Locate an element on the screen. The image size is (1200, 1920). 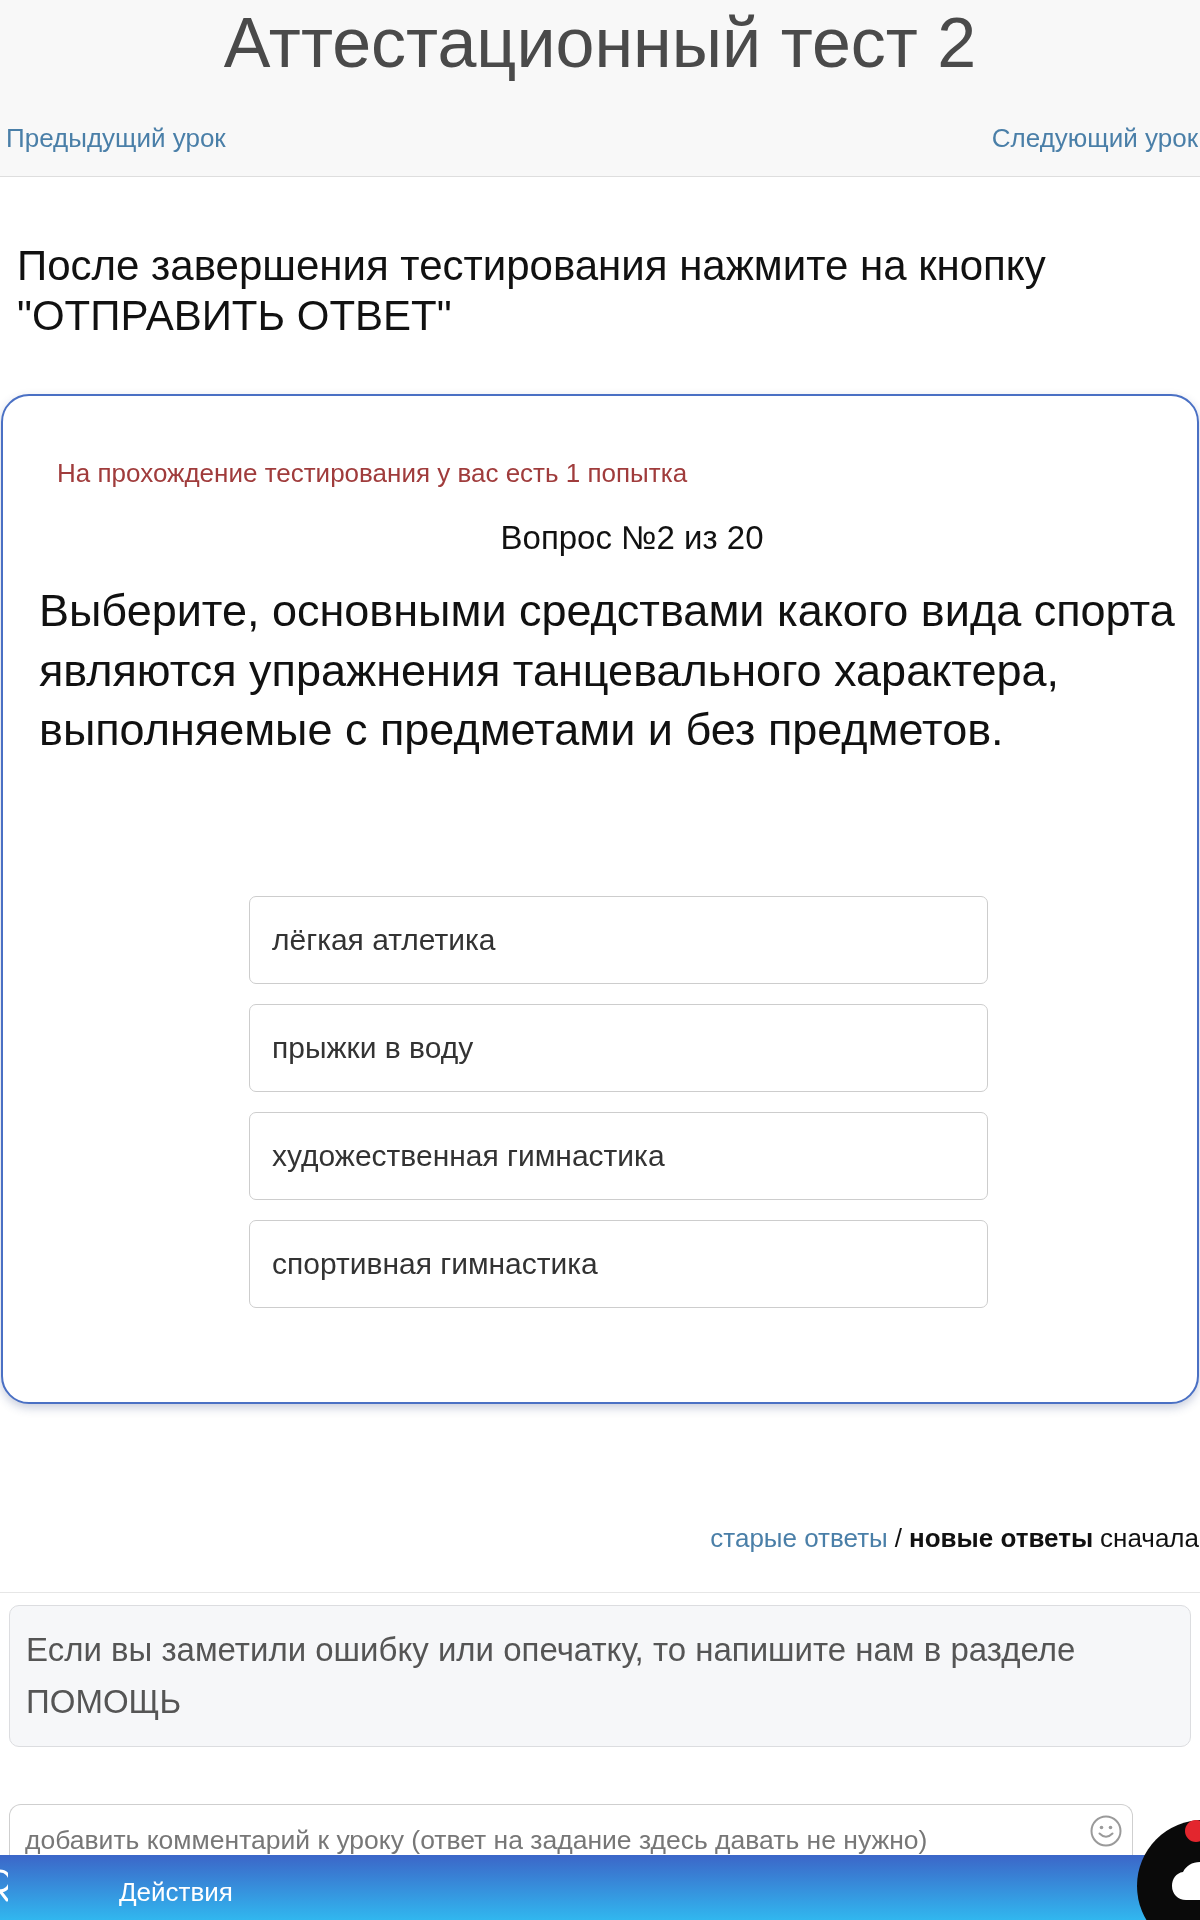
smiley-icon is located at coordinates (1106, 1830).